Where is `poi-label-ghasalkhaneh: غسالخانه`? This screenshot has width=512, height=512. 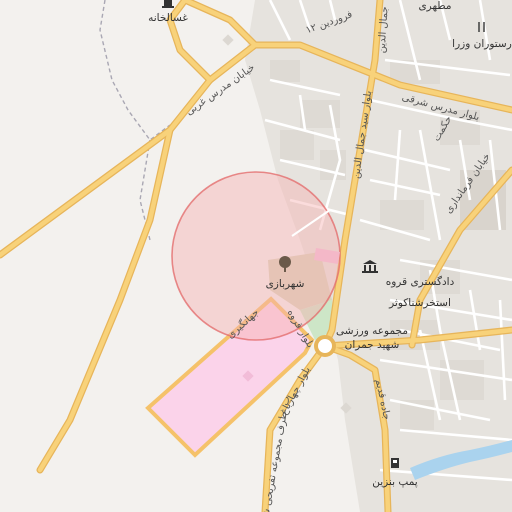 poi-label-ghasalkhaneh: غسالخانه is located at coordinates (168, 18).